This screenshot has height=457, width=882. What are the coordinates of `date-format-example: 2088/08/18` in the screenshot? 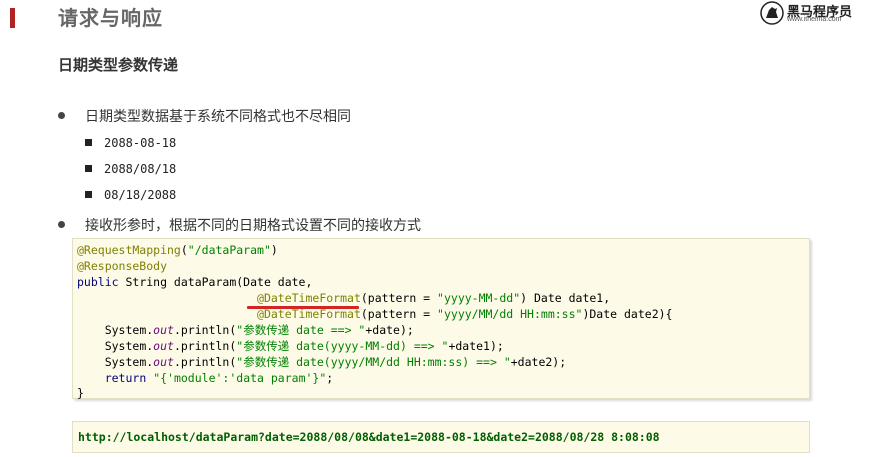 It's located at (140, 169).